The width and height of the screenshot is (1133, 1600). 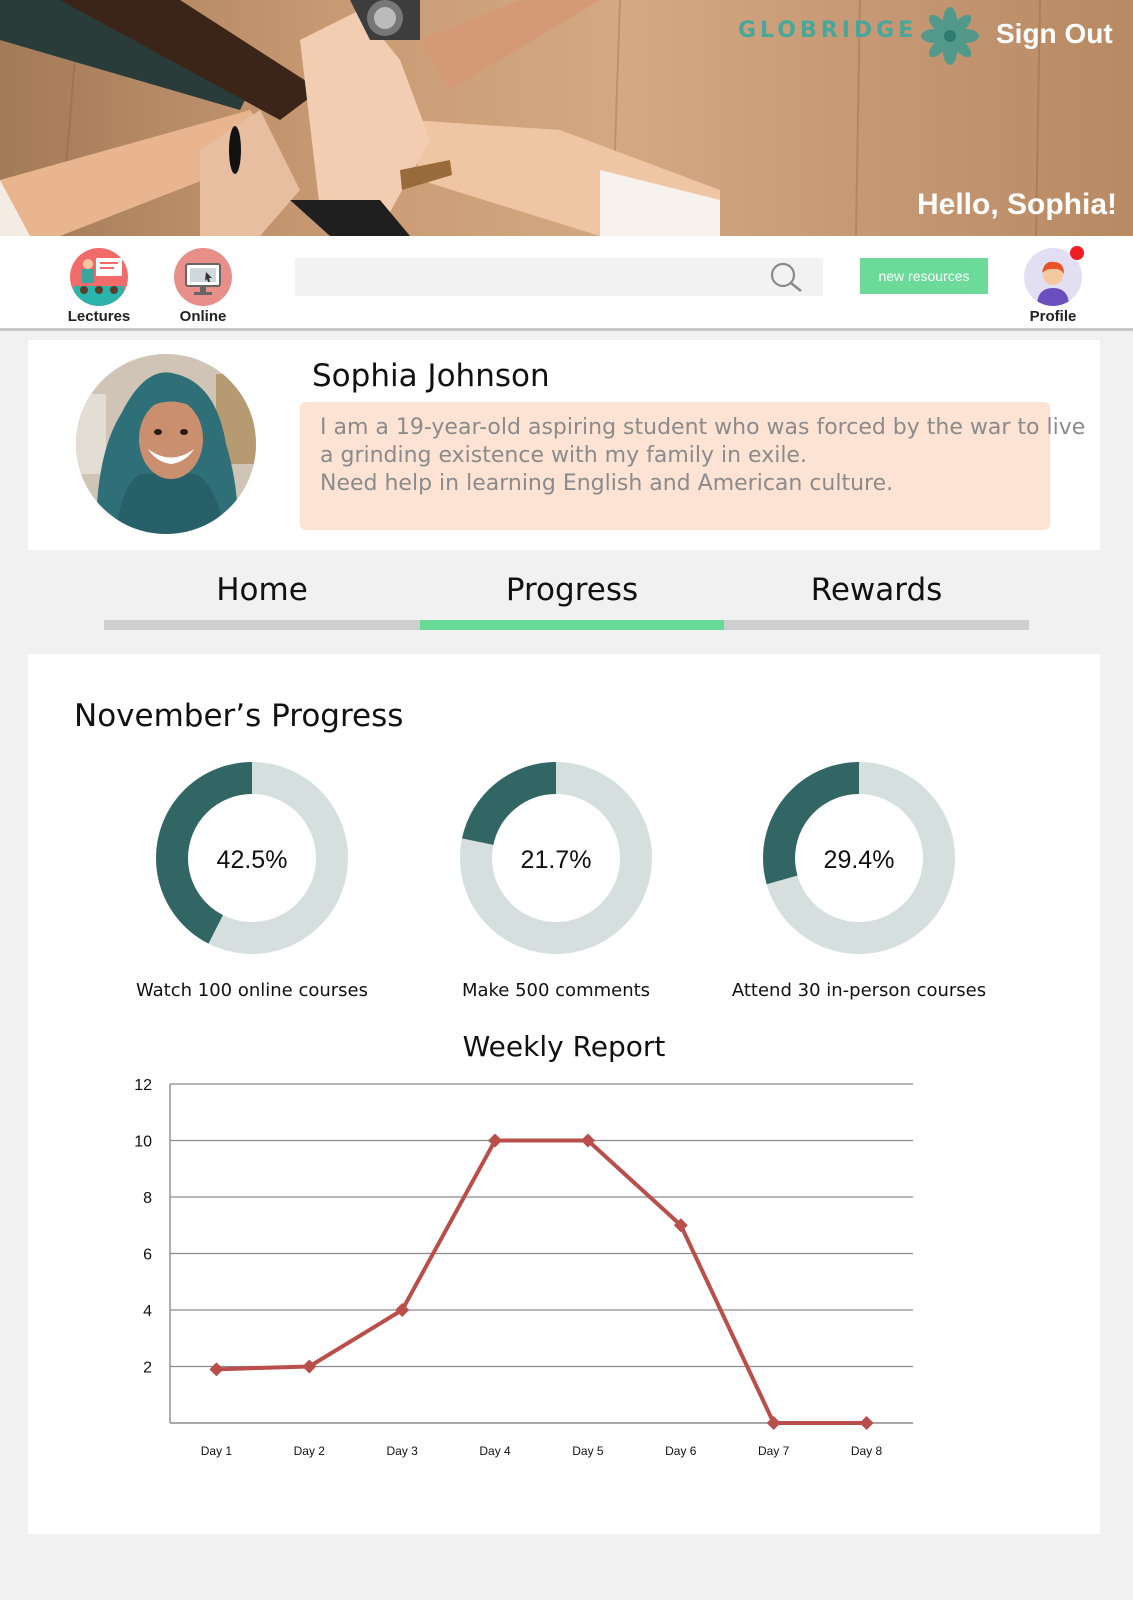 I want to click on nav-lectures: Lectures, so click(x=99, y=286).